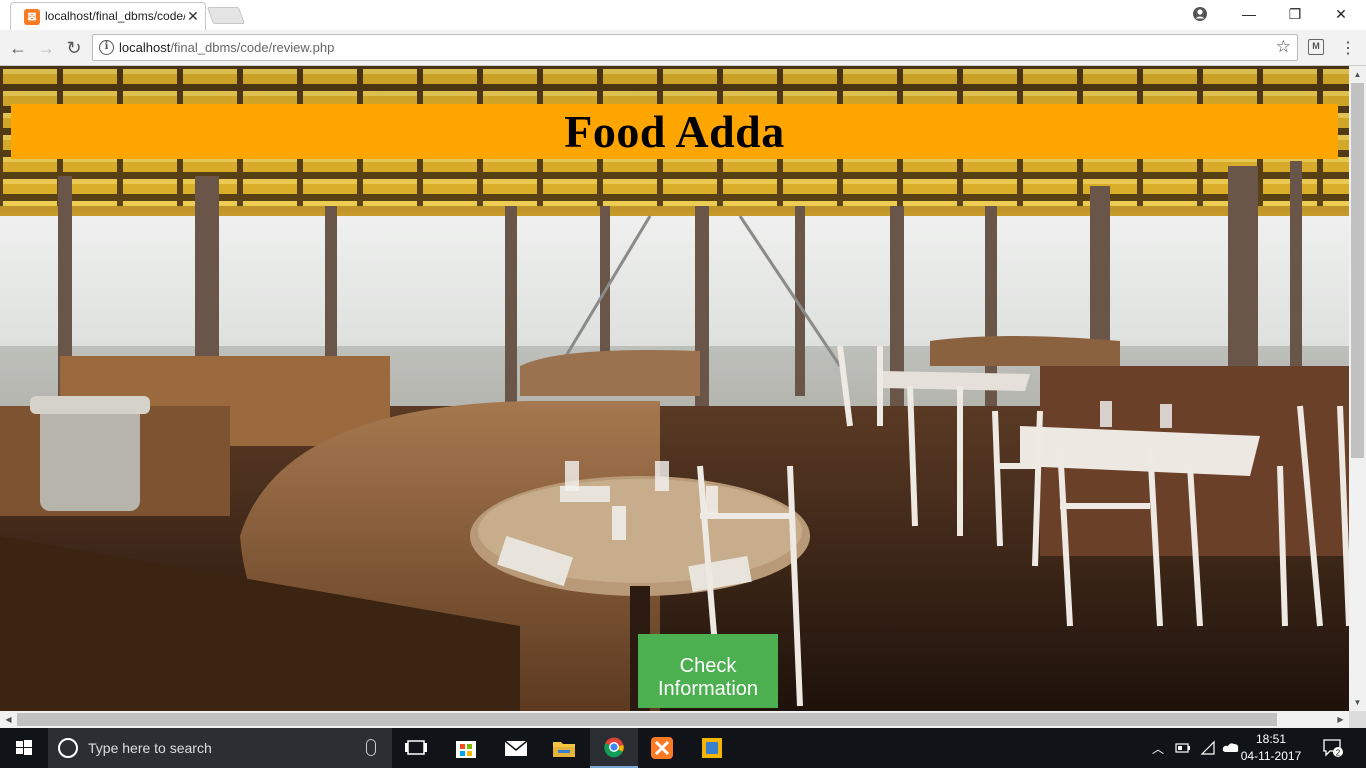 The width and height of the screenshot is (1366, 768). What do you see at coordinates (1357, 719) in the screenshot?
I see `scrollbar-corner` at bounding box center [1357, 719].